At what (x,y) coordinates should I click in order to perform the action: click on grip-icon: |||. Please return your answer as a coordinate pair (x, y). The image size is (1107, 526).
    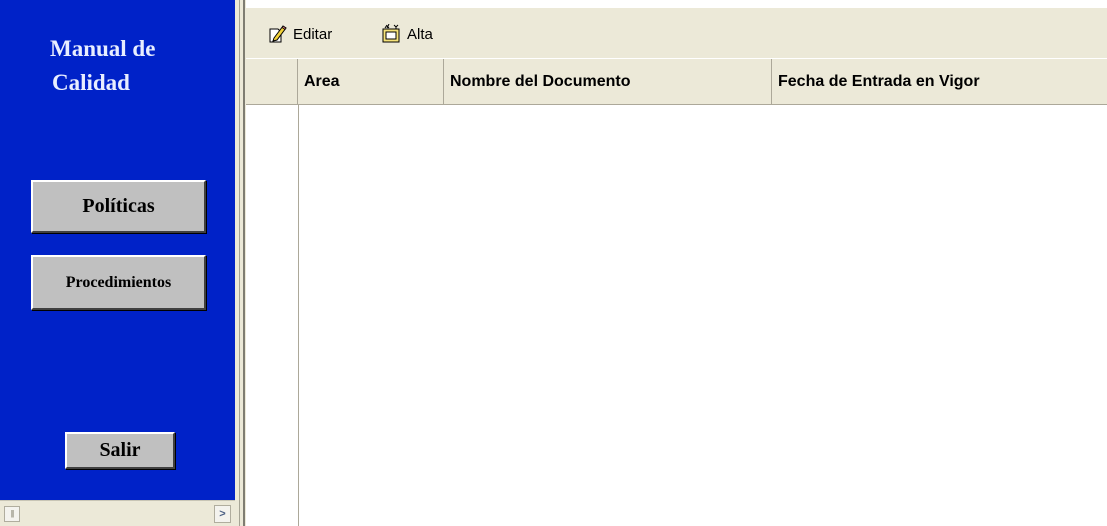
    Looking at the image, I should click on (12, 514).